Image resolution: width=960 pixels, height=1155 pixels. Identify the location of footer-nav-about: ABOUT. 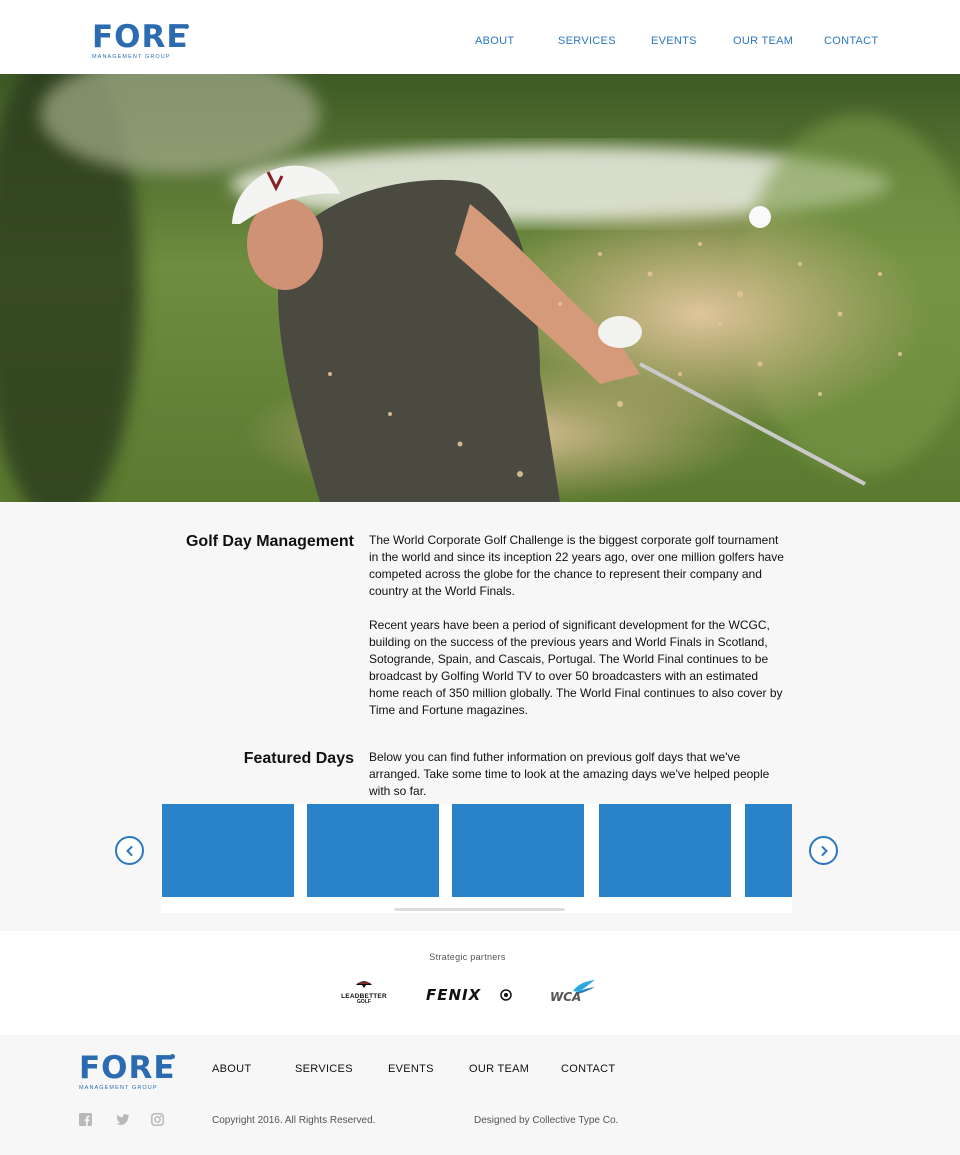
(231, 1069).